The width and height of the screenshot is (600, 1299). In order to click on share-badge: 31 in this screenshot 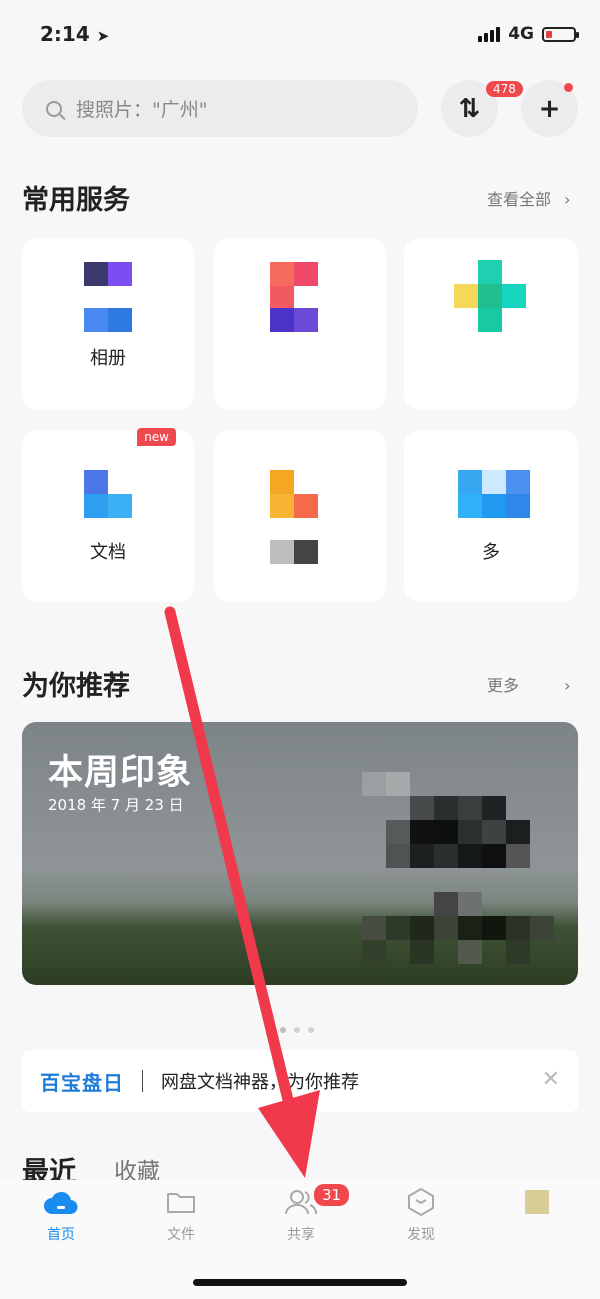, I will do `click(332, 1195)`.